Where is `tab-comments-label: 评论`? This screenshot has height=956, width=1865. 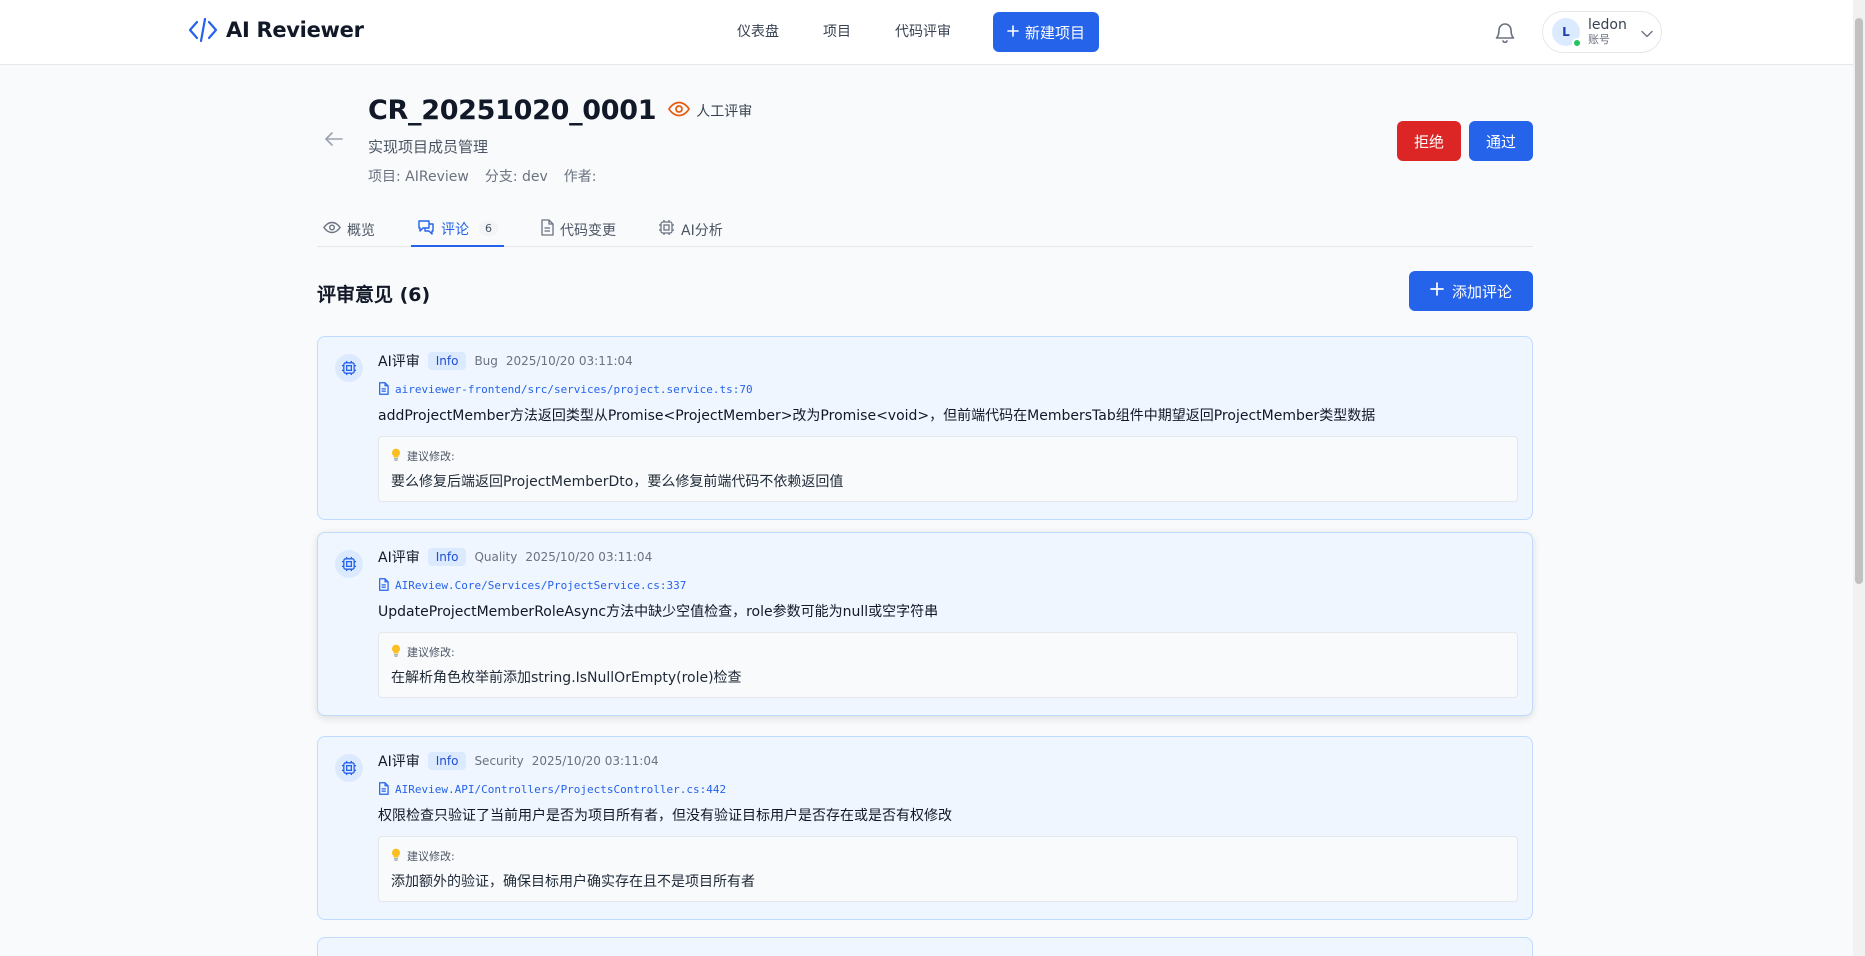 tab-comments-label: 评论 is located at coordinates (455, 229).